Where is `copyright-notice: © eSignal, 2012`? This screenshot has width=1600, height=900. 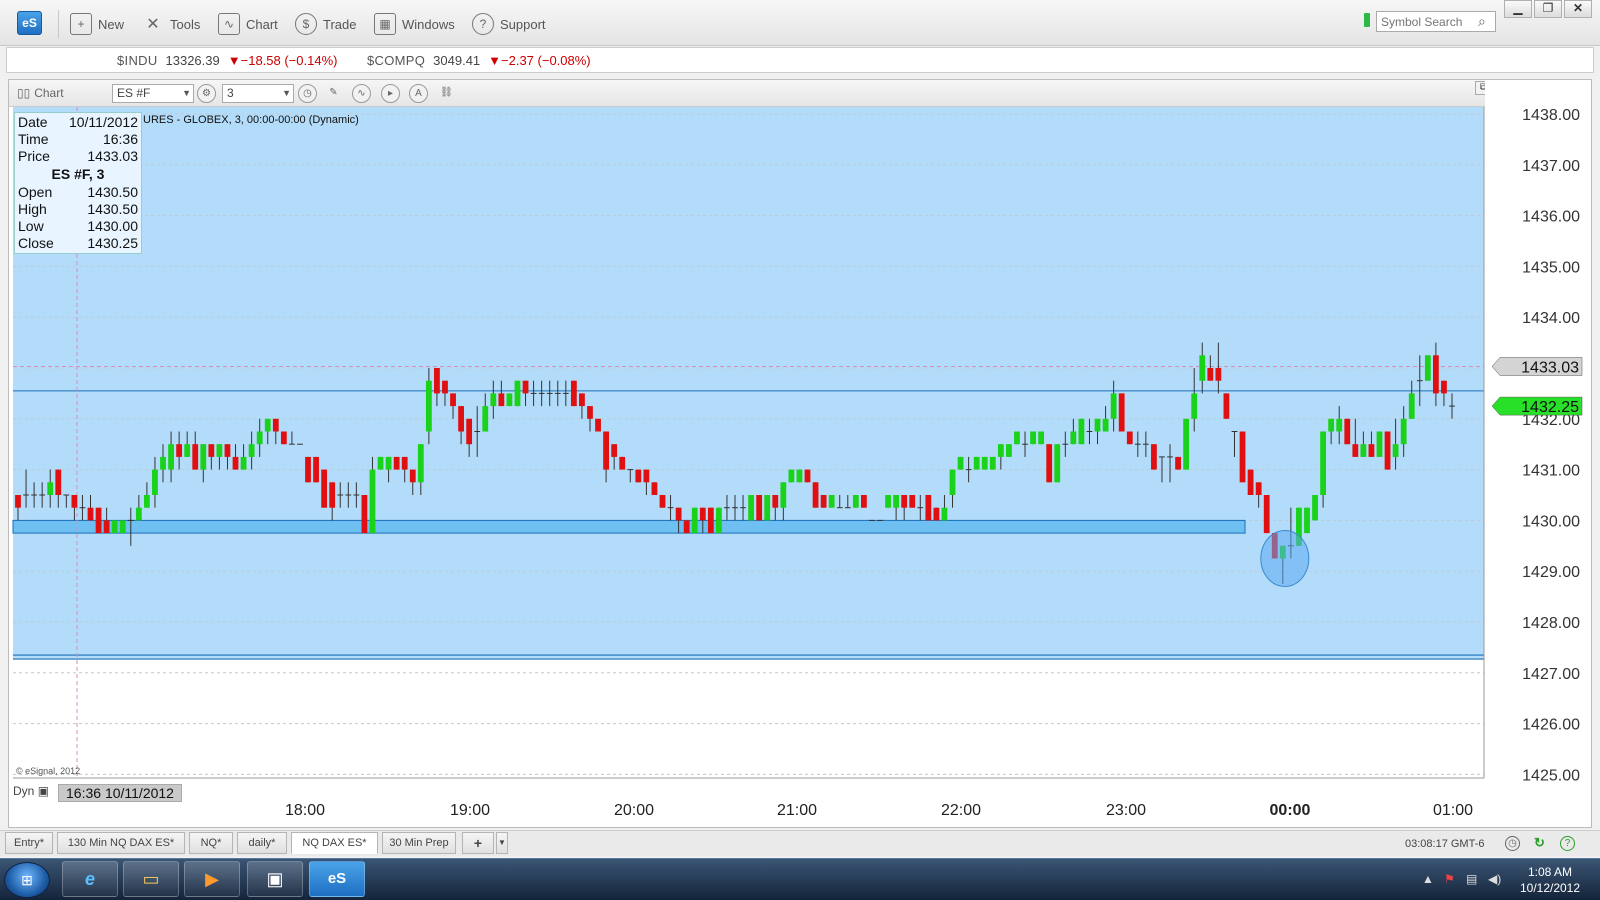 copyright-notice: © eSignal, 2012 is located at coordinates (48, 771).